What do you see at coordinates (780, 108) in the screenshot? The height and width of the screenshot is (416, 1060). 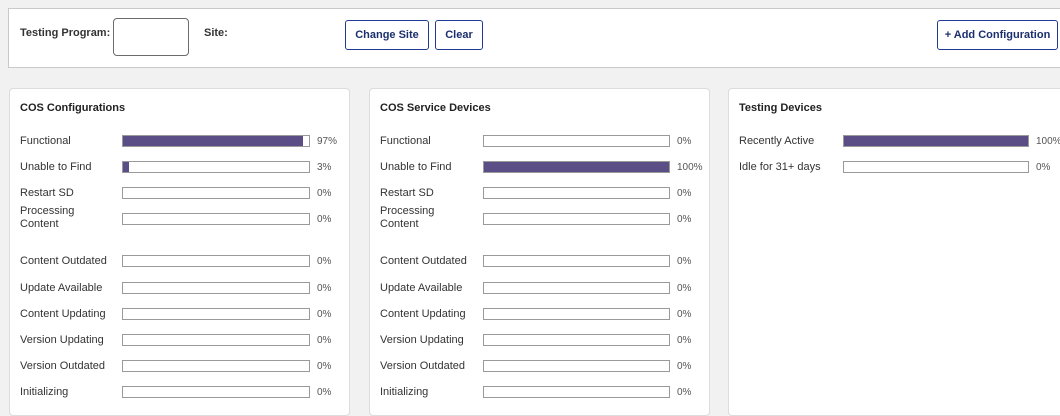 I see `panel-title: Testing Devices` at bounding box center [780, 108].